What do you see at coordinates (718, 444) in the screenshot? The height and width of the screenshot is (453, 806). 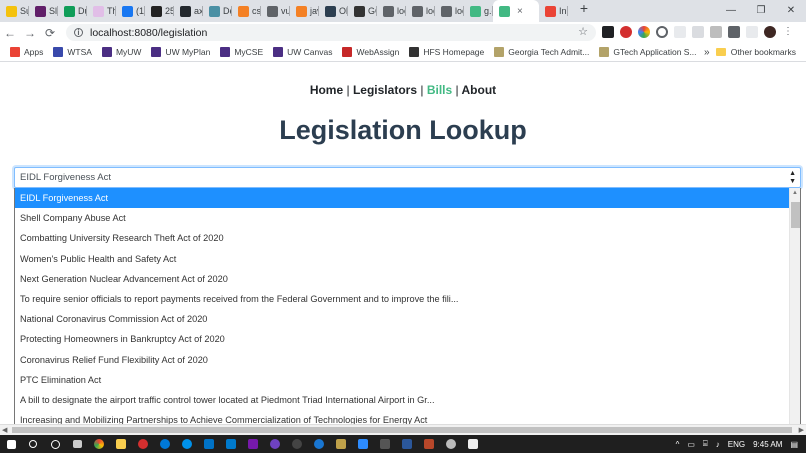 I see `volume-icon: ♪` at bounding box center [718, 444].